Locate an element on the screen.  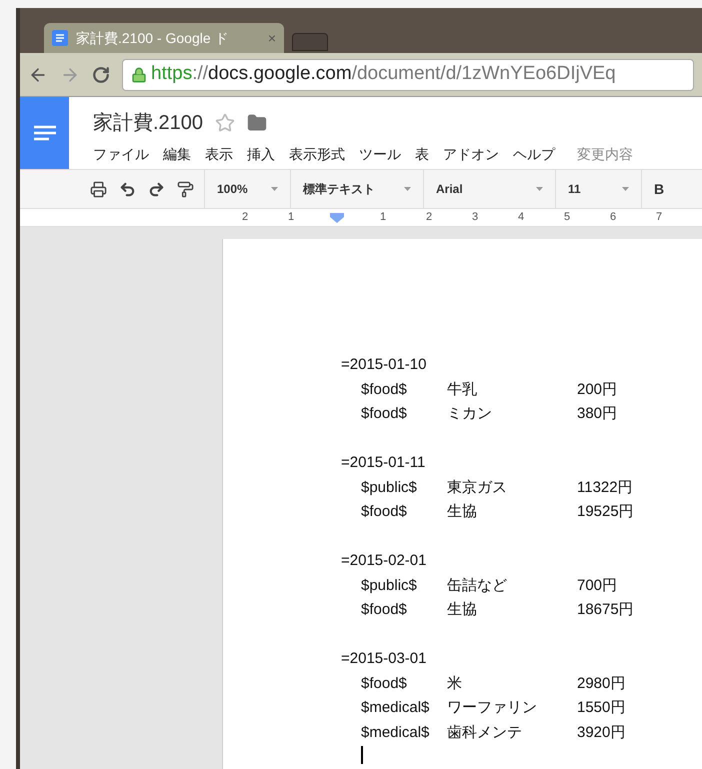
document-icon is located at coordinates (60, 38).